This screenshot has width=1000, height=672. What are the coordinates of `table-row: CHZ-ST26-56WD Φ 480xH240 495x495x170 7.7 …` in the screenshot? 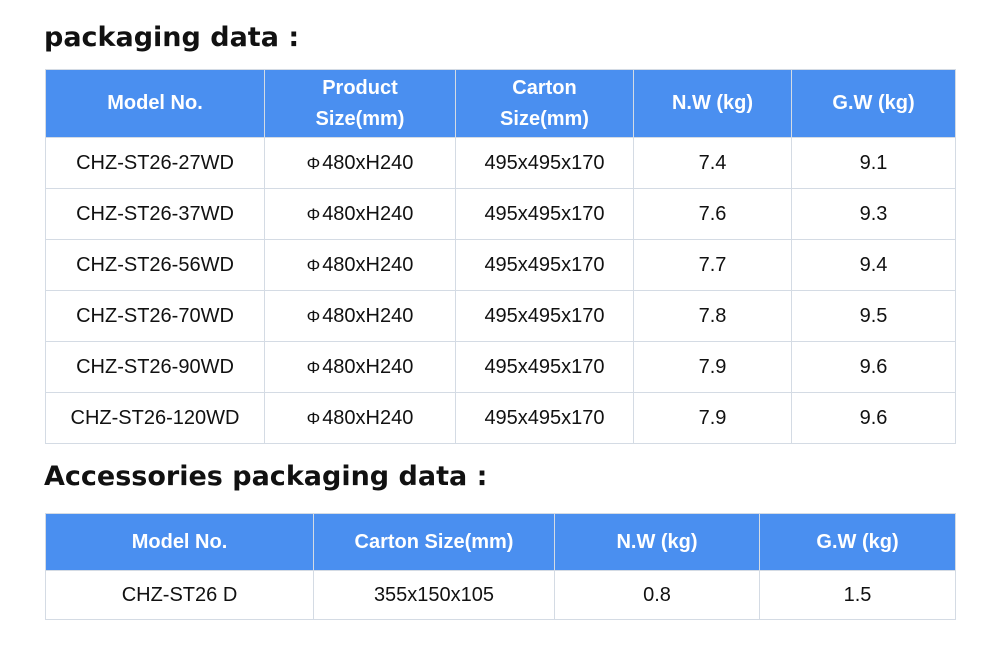 It's located at (500, 265).